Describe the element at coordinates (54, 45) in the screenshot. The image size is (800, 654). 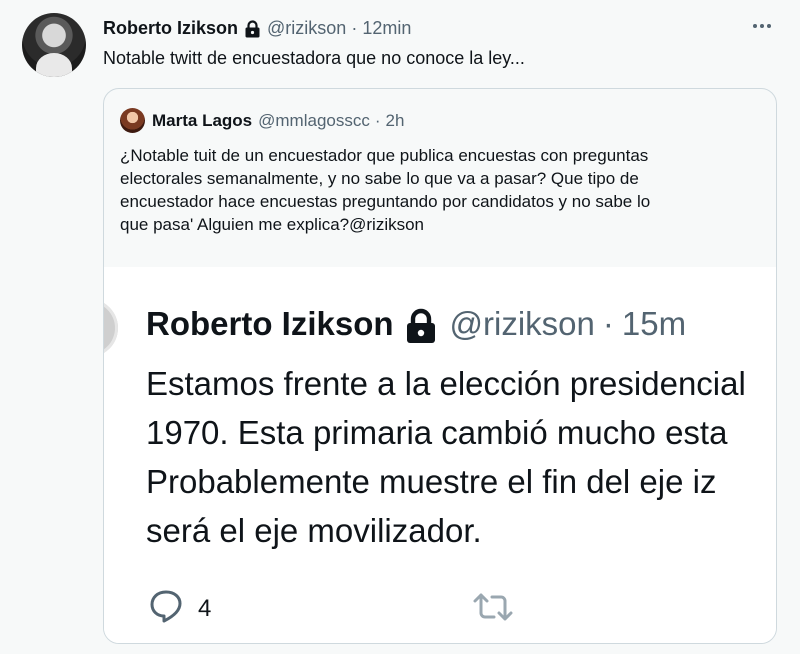
I see `avatar` at that location.